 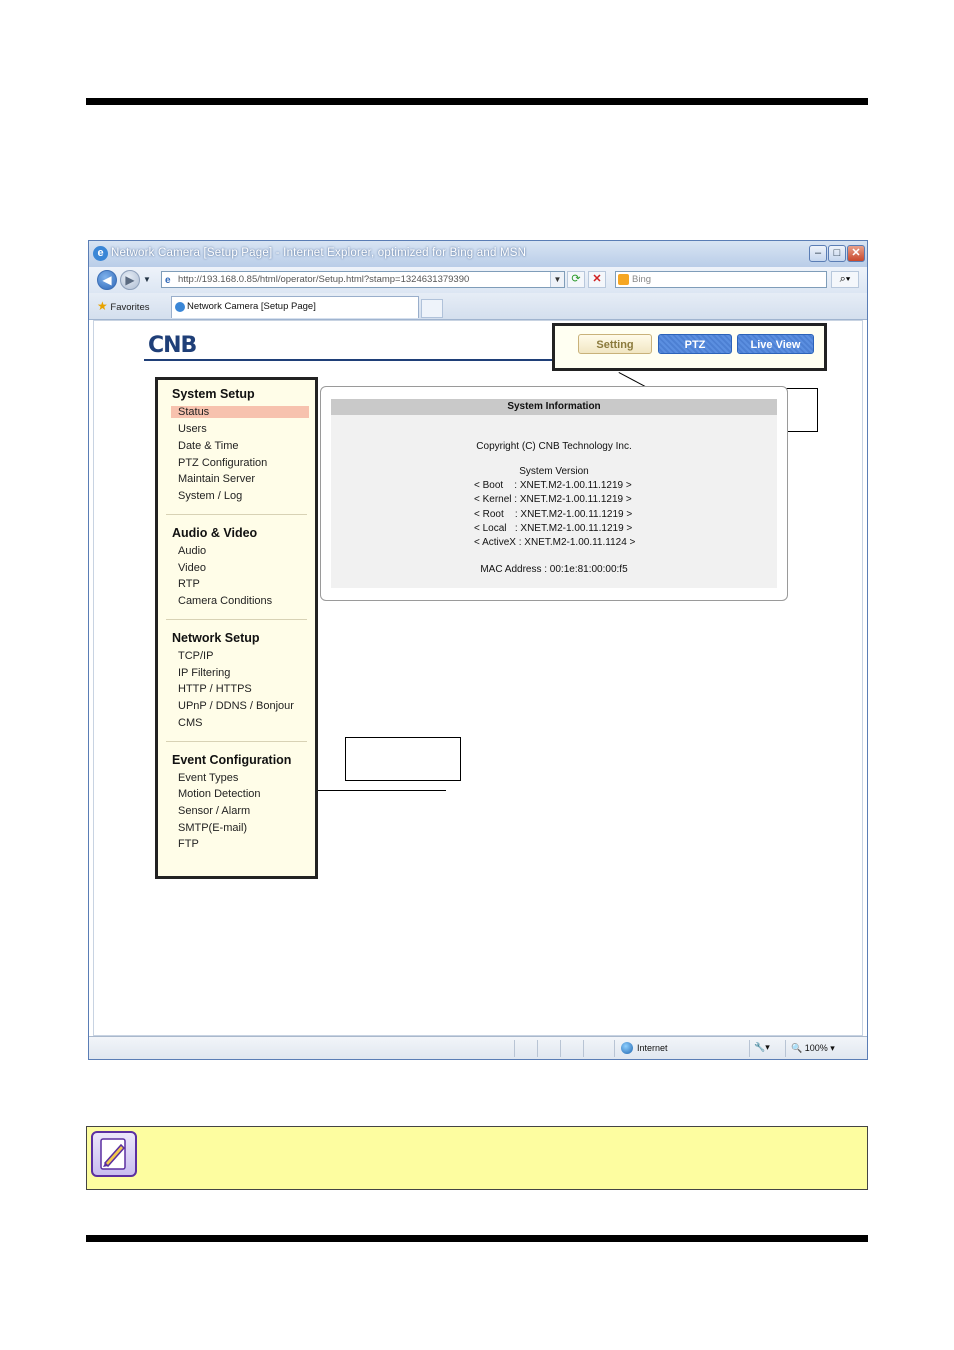 I want to click on page-icon: e, so click(x=168, y=280).